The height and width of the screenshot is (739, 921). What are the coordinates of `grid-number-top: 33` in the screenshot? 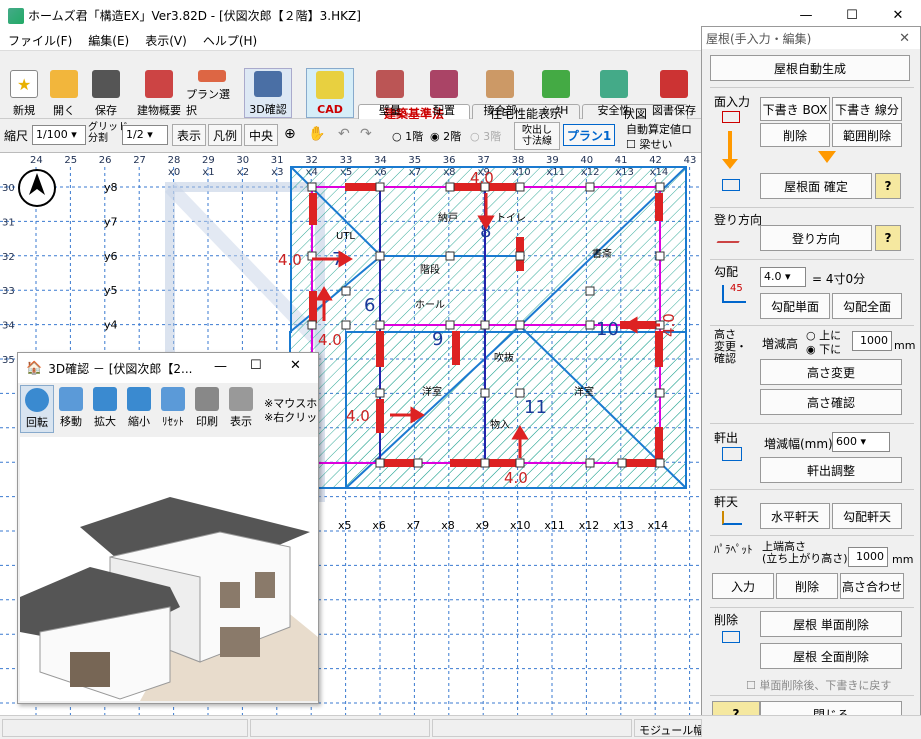 It's located at (346, 160).